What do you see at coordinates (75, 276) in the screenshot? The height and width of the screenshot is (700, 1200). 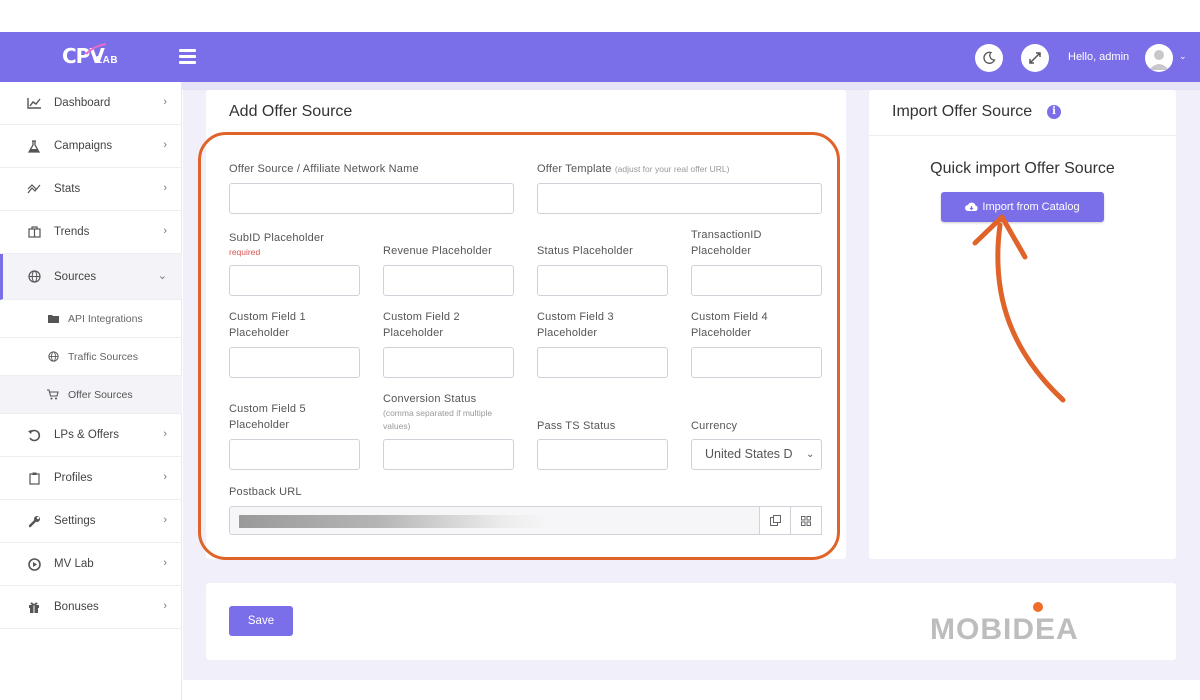 I see `sidebar-item-label: Sources` at bounding box center [75, 276].